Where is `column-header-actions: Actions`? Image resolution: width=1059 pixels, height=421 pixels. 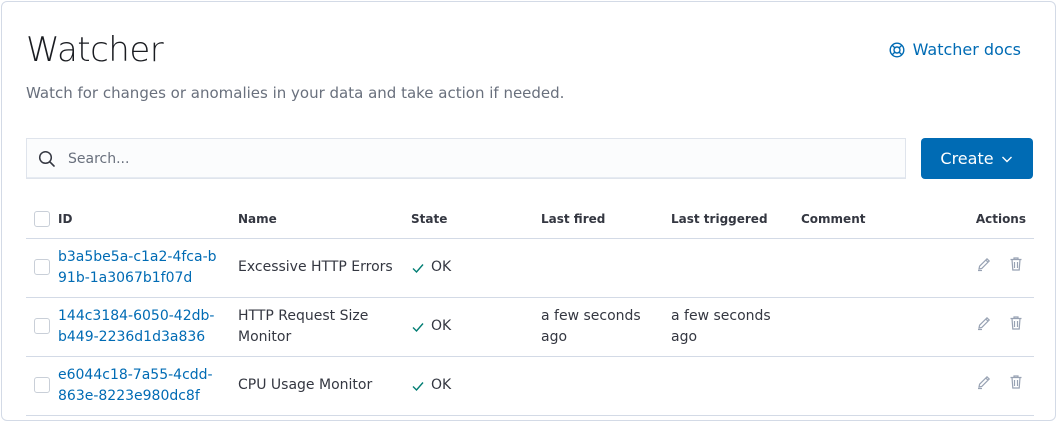
column-header-actions: Actions is located at coordinates (978, 220).